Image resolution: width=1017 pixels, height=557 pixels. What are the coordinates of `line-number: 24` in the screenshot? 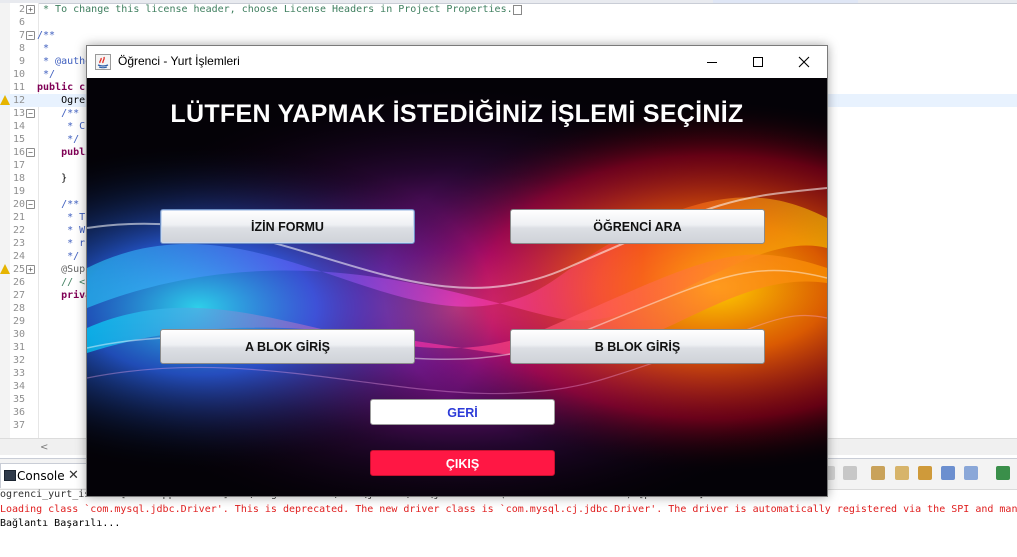 It's located at (18, 256).